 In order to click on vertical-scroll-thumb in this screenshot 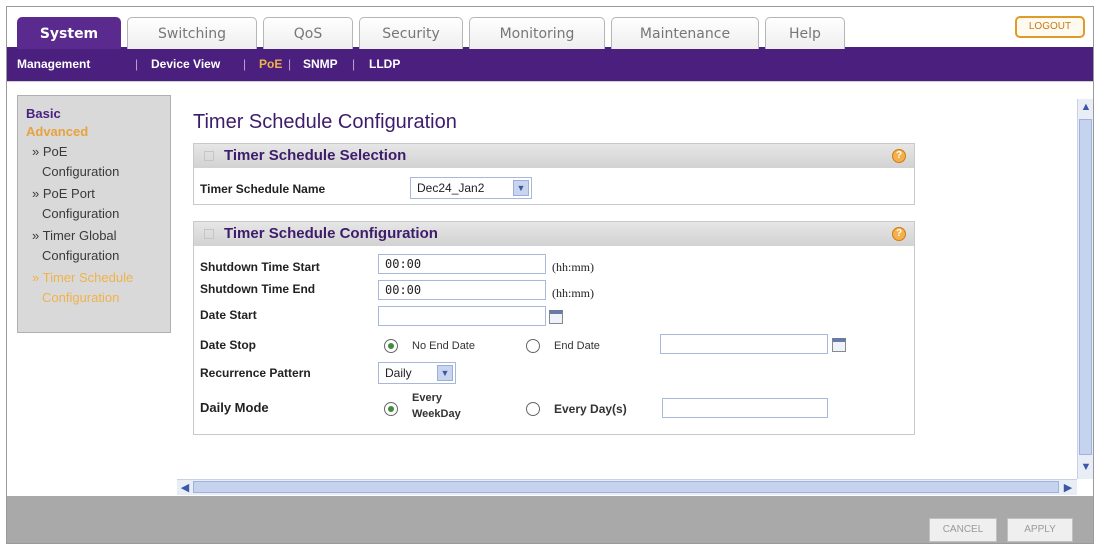, I will do `click(1085, 287)`.